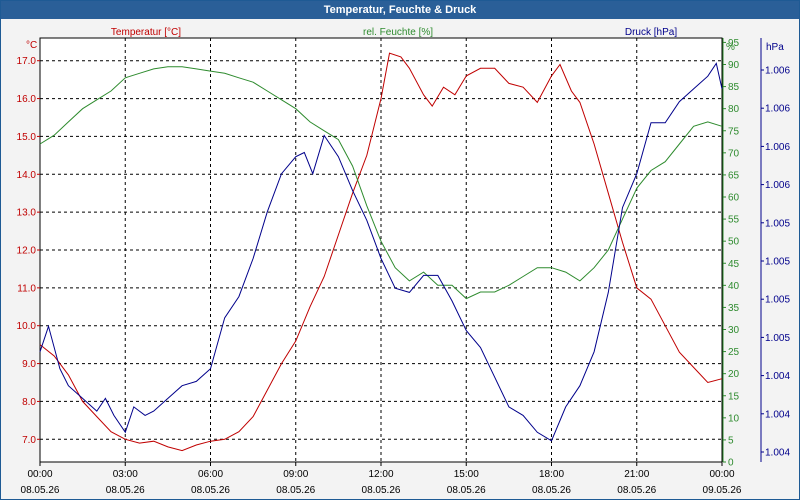 The image size is (800, 501). I want to click on x-tick-time: 15:00, so click(466, 474).